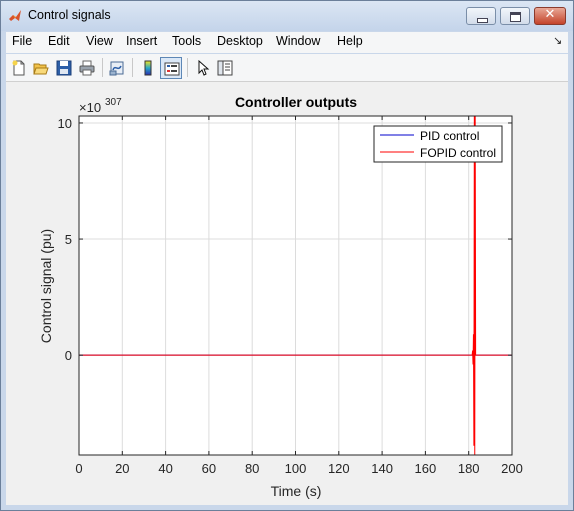  Describe the element at coordinates (209, 468) in the screenshot. I see `x-tick-label: 60` at that location.